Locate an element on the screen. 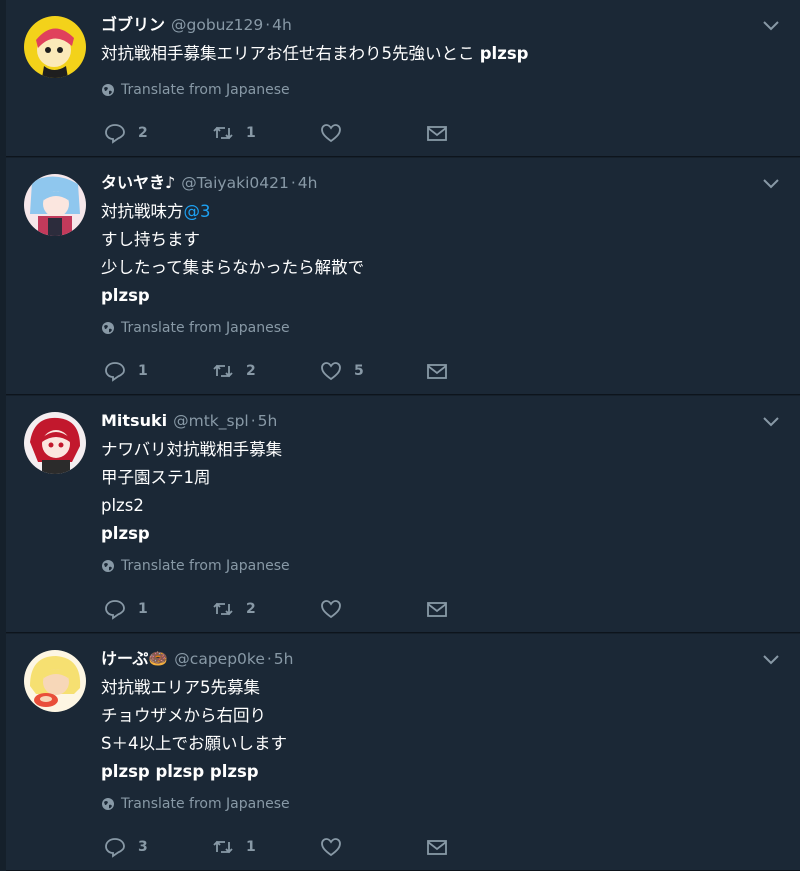 The height and width of the screenshot is (871, 800). tweet-actions: 2 1 is located at coordinates (284, 133).